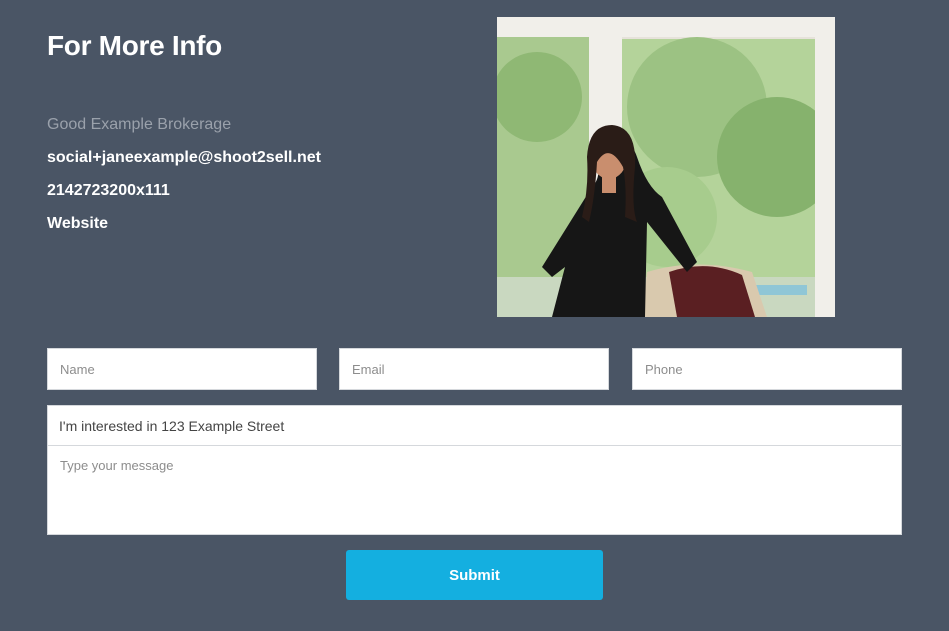 This screenshot has height=631, width=949. I want to click on brokerage-name: Good Example Brokerage, so click(139, 124).